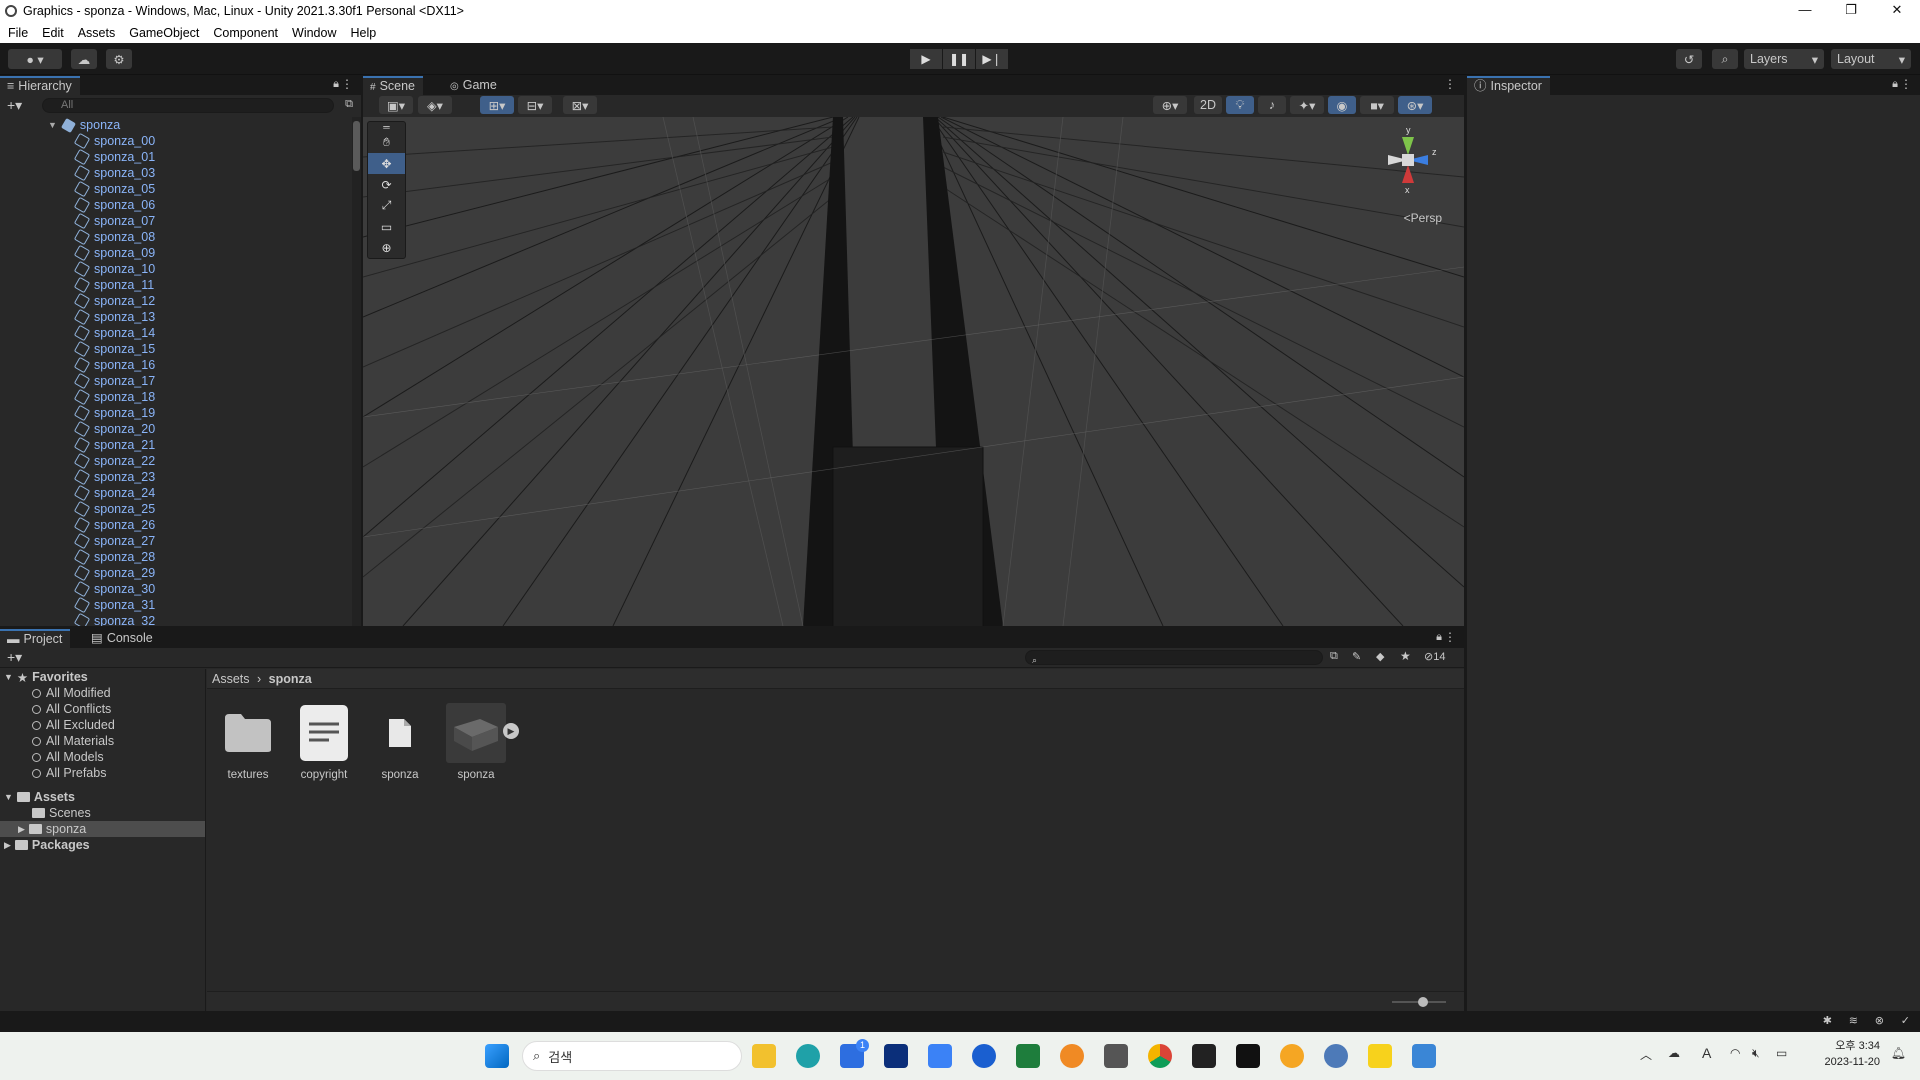 The height and width of the screenshot is (1080, 1920). I want to click on tab-project: ▬ Project, so click(35, 638).